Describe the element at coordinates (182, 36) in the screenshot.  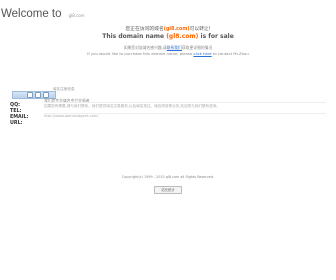
I see `sale-notice-en-domain: (gl8.com)` at that location.